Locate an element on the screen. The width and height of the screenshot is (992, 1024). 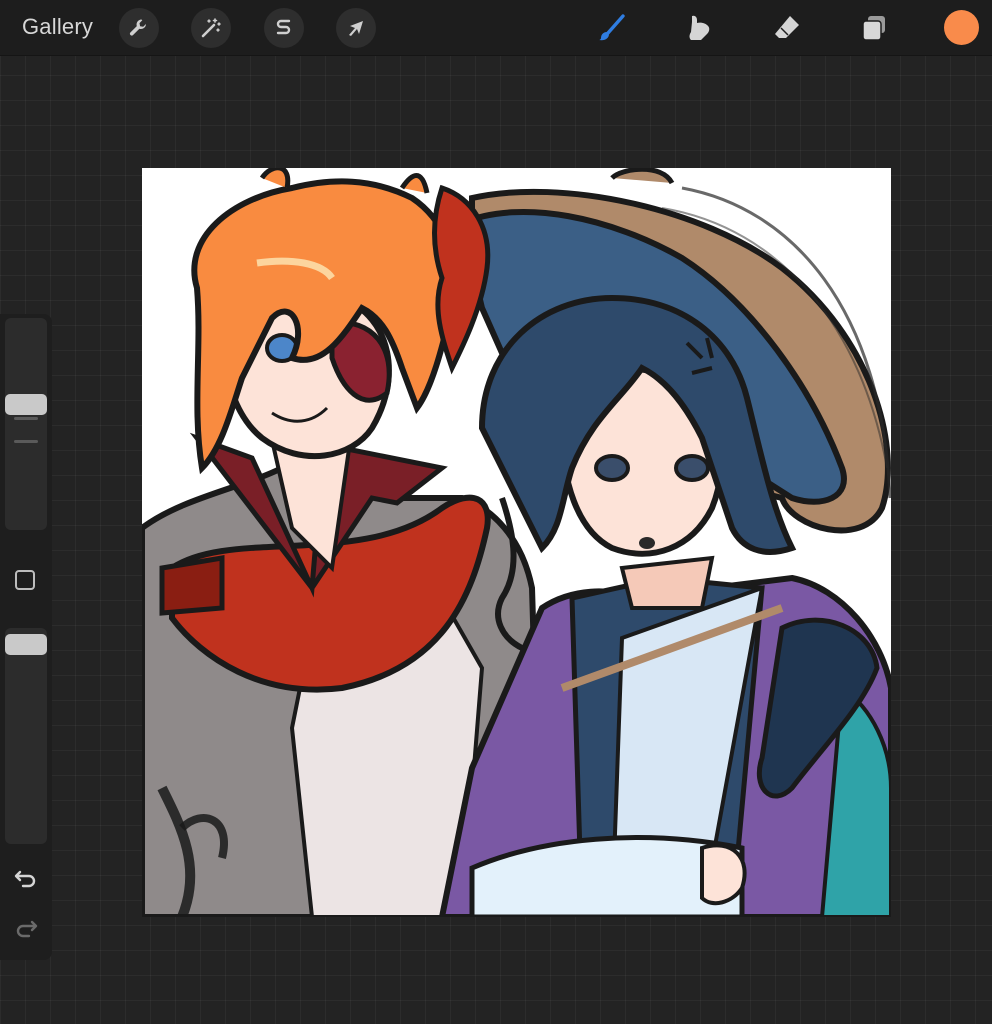
modify-button is located at coordinates (25, 580).